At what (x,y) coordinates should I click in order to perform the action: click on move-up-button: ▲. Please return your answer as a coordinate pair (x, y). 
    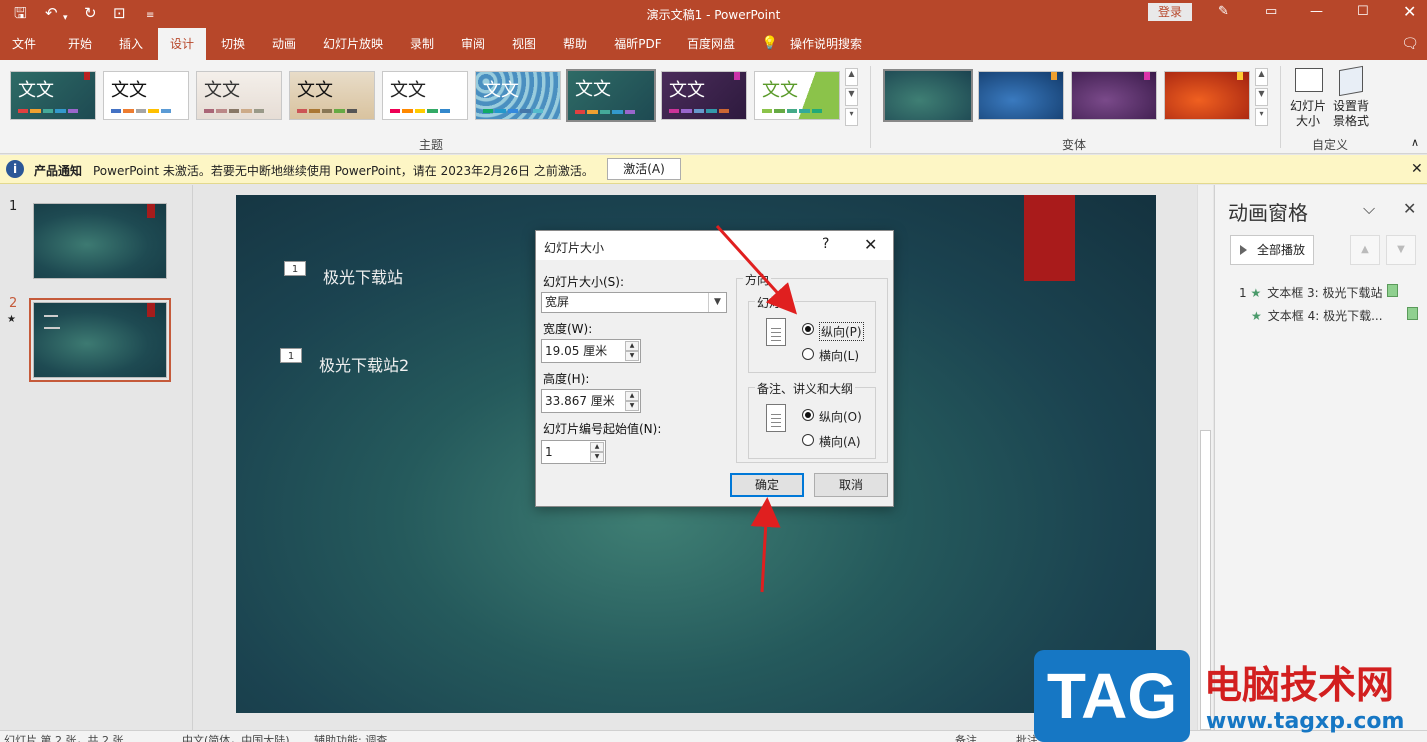
    Looking at the image, I should click on (1365, 250).